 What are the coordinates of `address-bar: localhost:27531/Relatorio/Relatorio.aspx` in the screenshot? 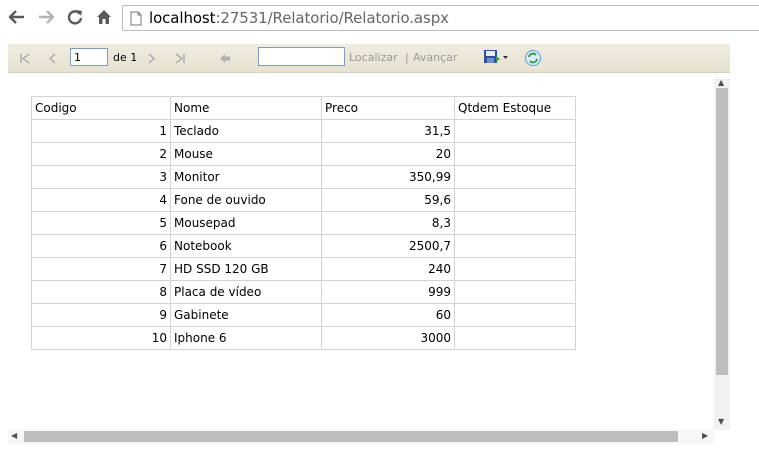 It's located at (440, 18).